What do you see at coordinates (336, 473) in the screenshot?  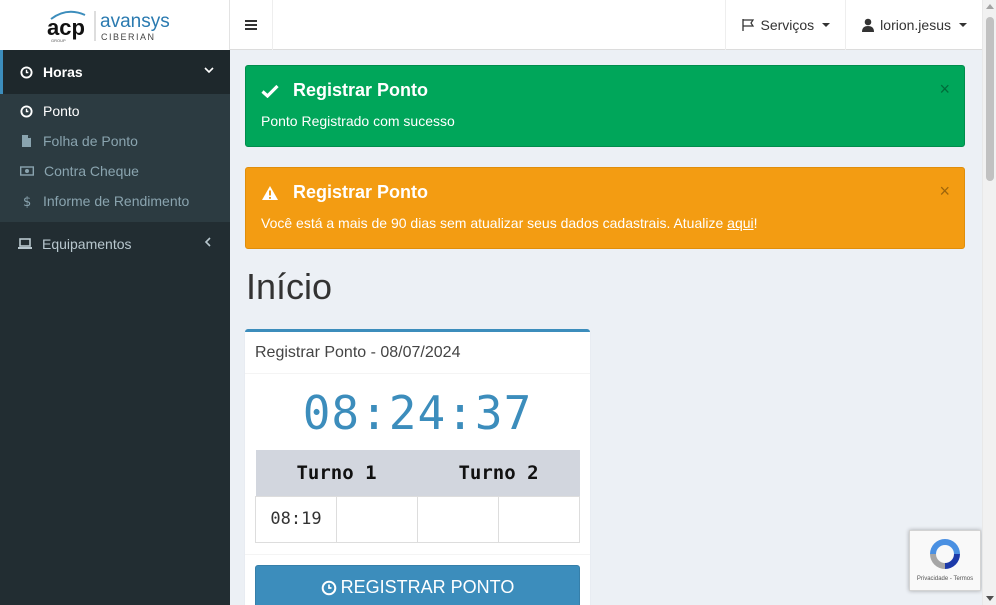 I see `table-header: Turno 1` at bounding box center [336, 473].